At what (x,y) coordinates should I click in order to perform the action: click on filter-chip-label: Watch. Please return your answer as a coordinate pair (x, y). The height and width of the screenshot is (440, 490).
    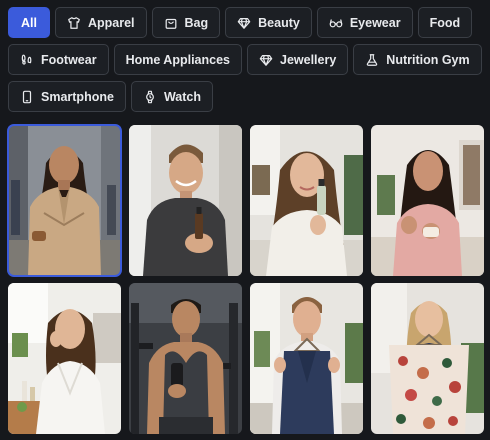
    Looking at the image, I should click on (182, 96).